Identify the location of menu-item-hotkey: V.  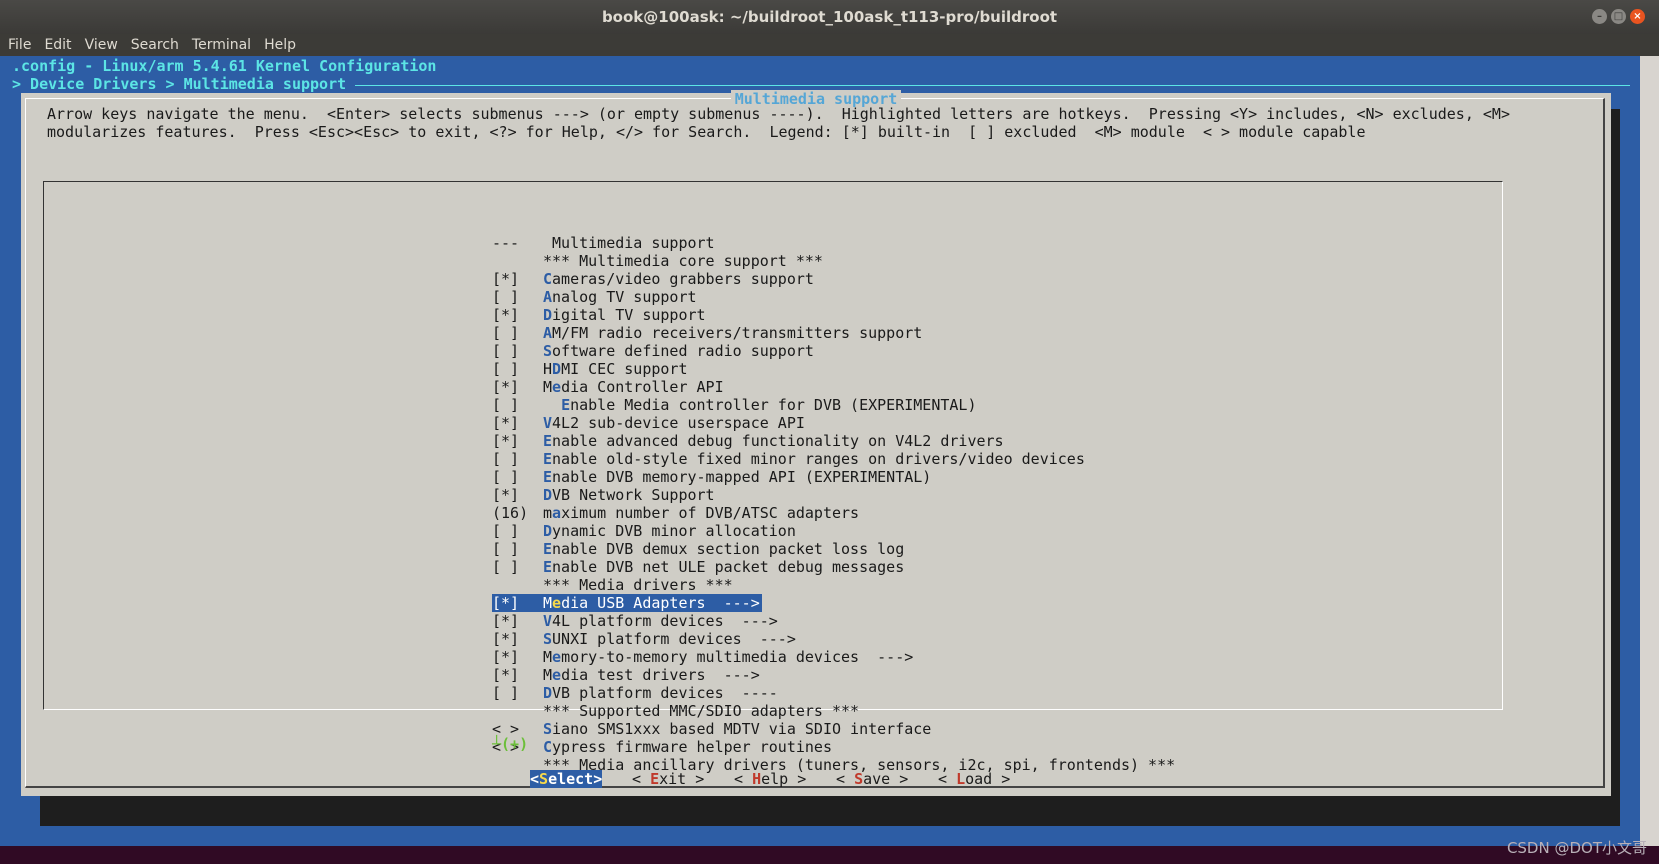
(548, 621).